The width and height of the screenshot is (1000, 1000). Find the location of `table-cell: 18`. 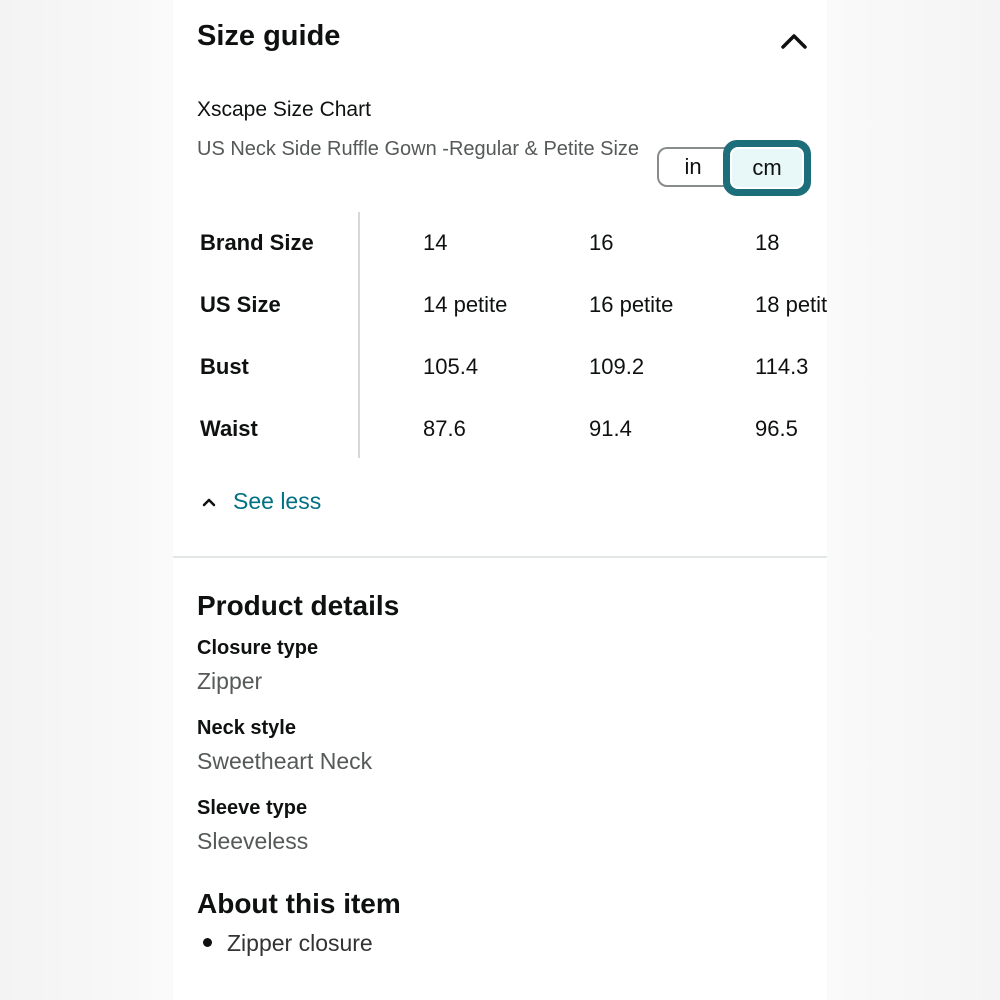

table-cell: 18 is located at coordinates (767, 242).